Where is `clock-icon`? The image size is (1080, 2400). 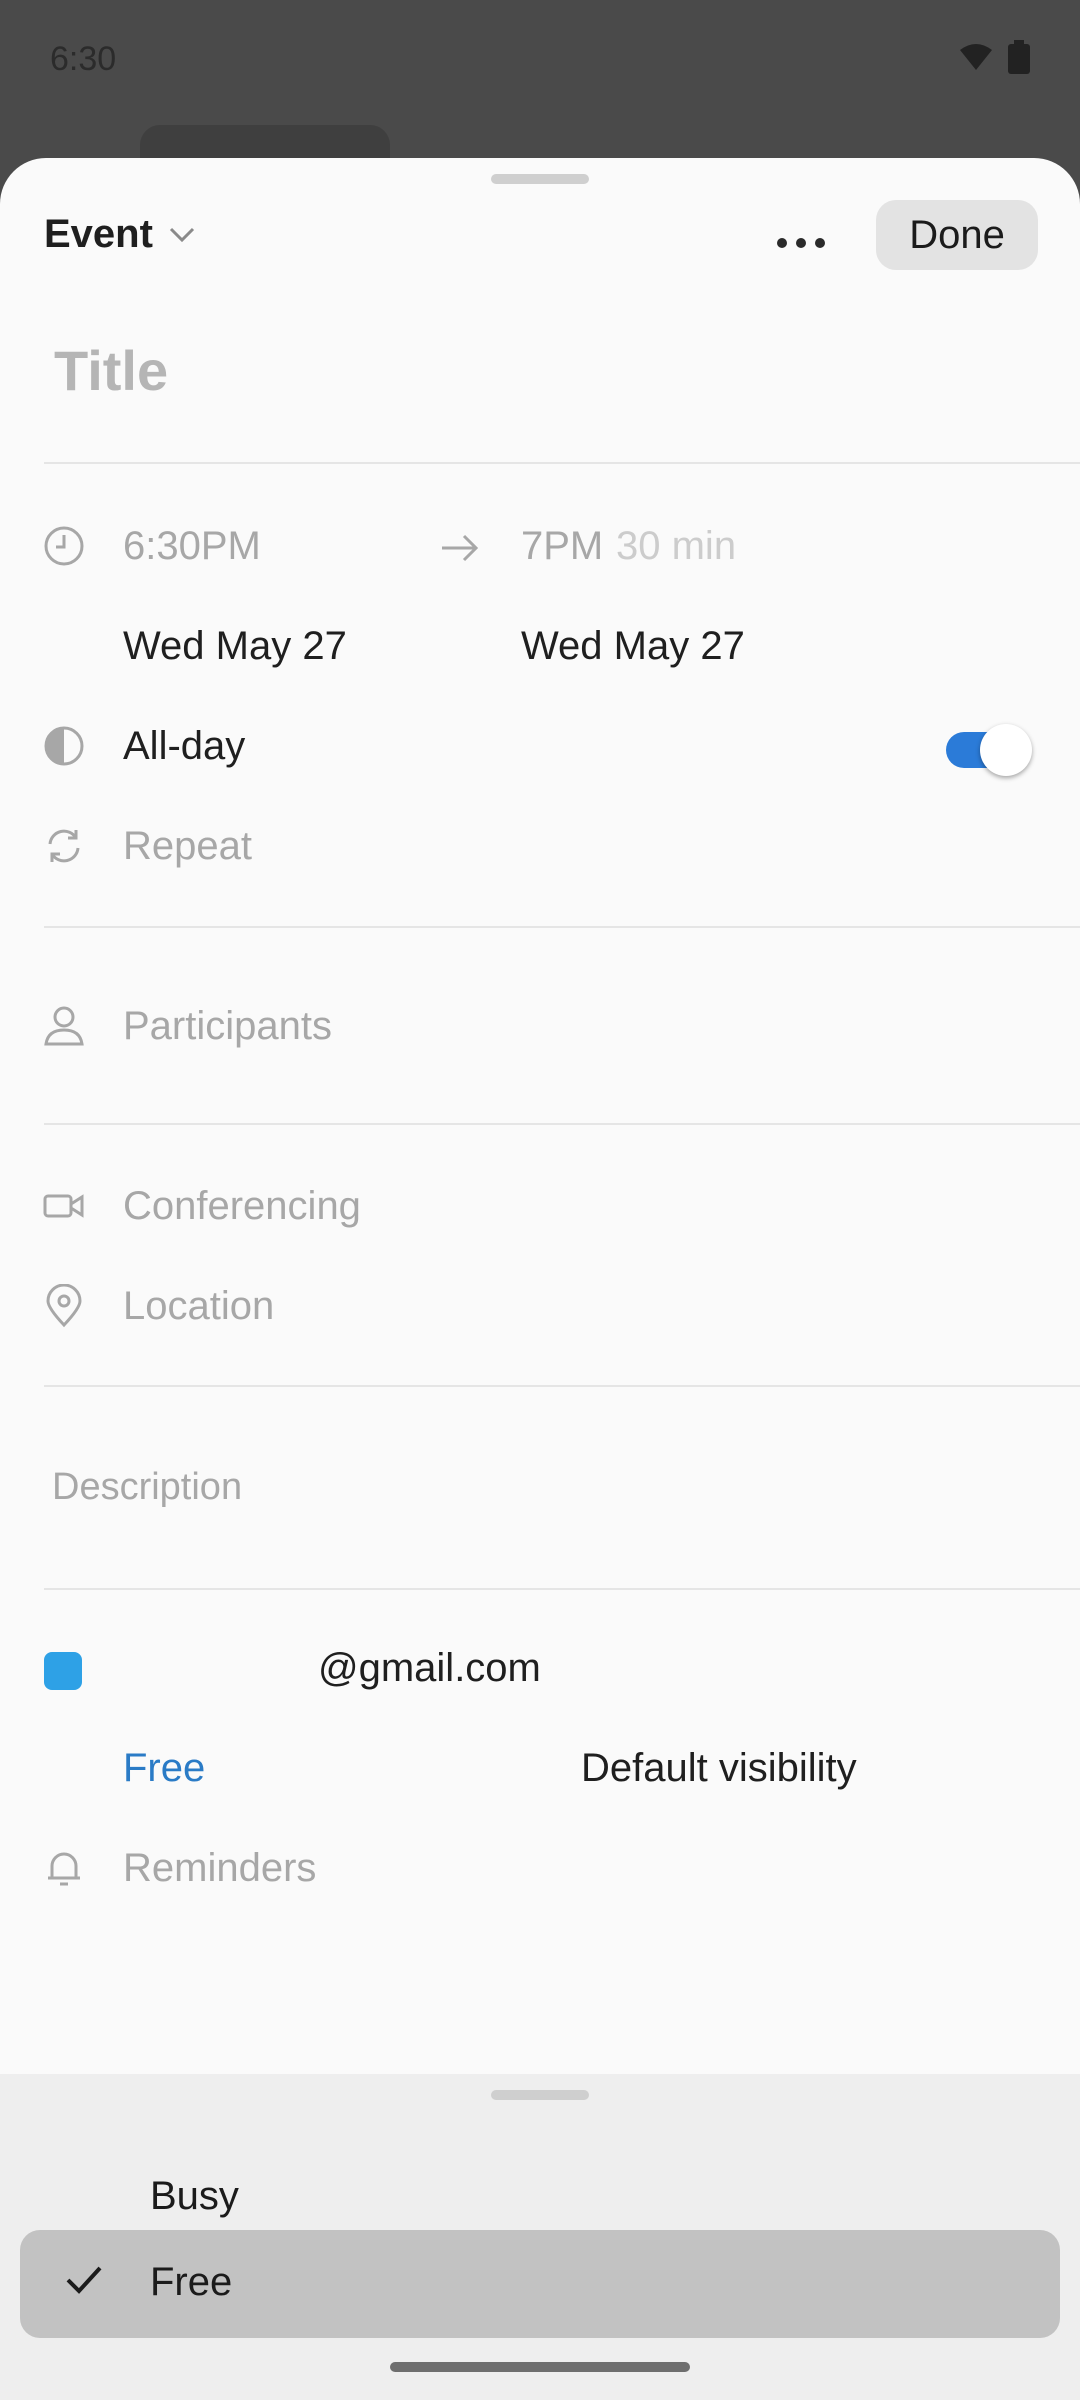
clock-icon is located at coordinates (64, 546).